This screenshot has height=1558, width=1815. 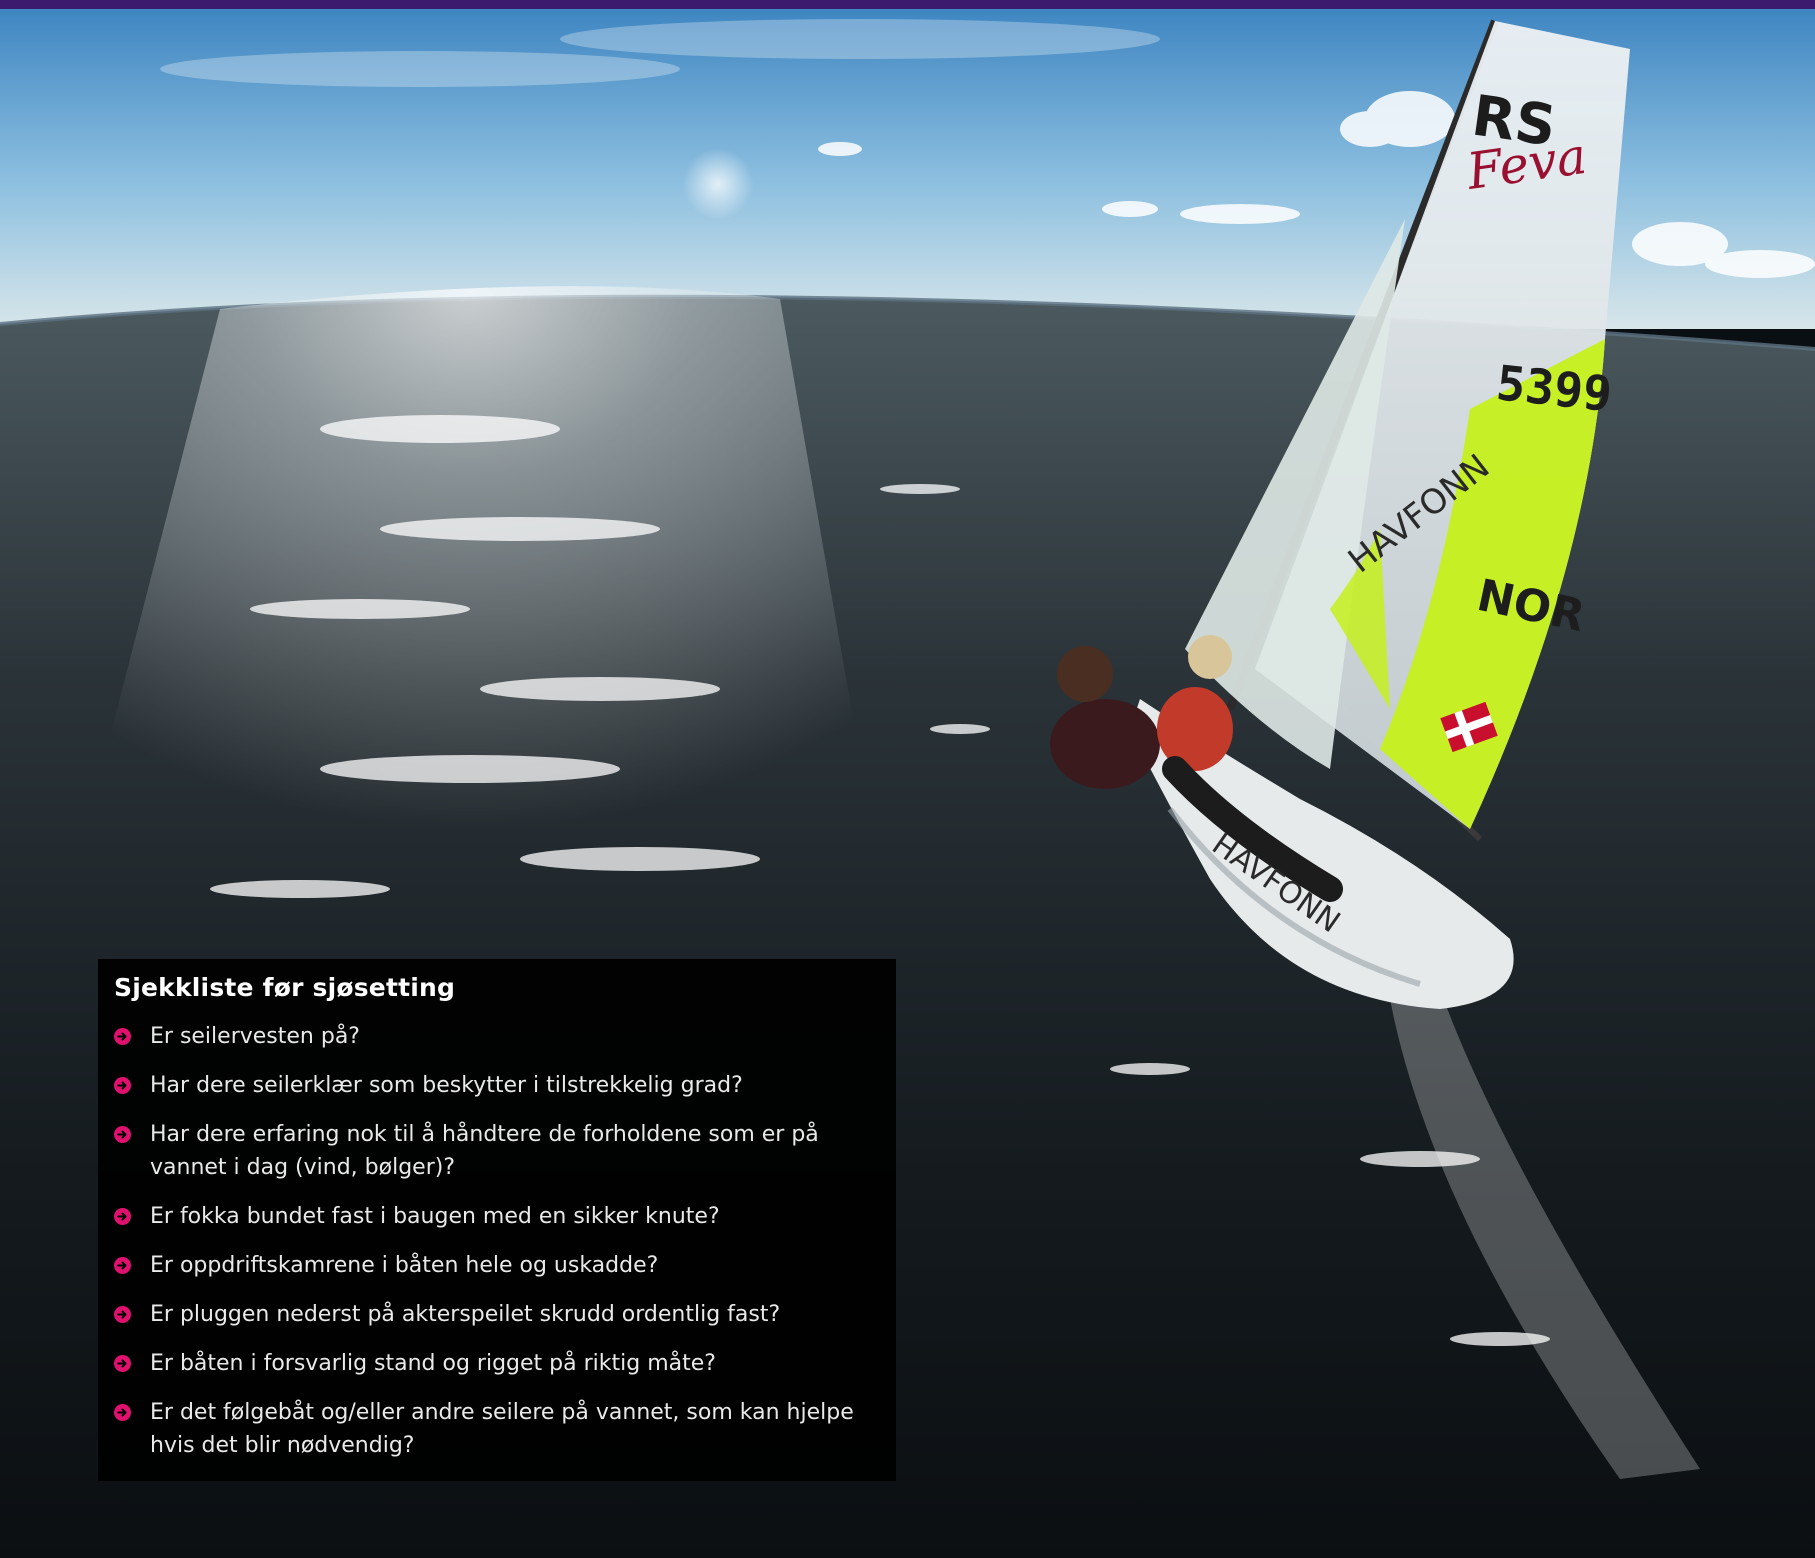 I want to click on sun-glare, so click(x=718, y=184).